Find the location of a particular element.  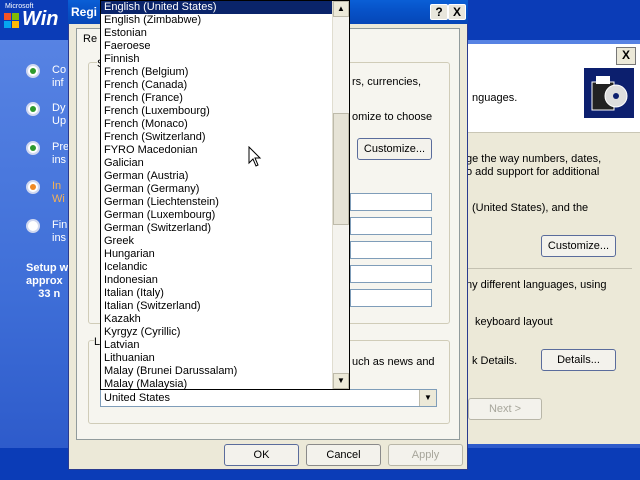

dropdown-item: Faeroese is located at coordinates (217, 46).